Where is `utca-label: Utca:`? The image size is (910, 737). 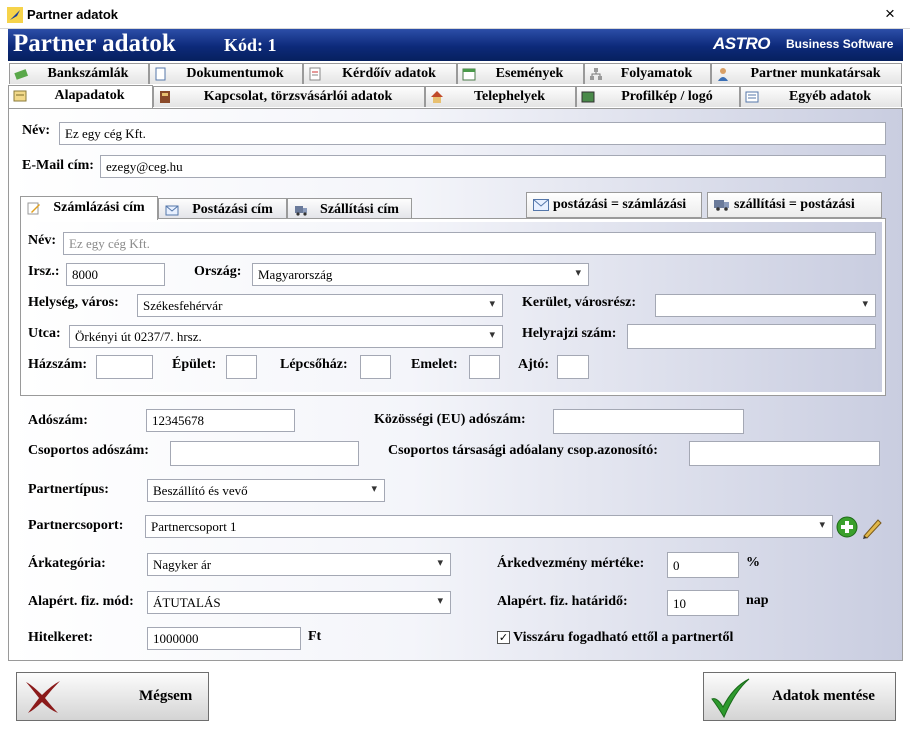
utca-label: Utca: is located at coordinates (44, 333).